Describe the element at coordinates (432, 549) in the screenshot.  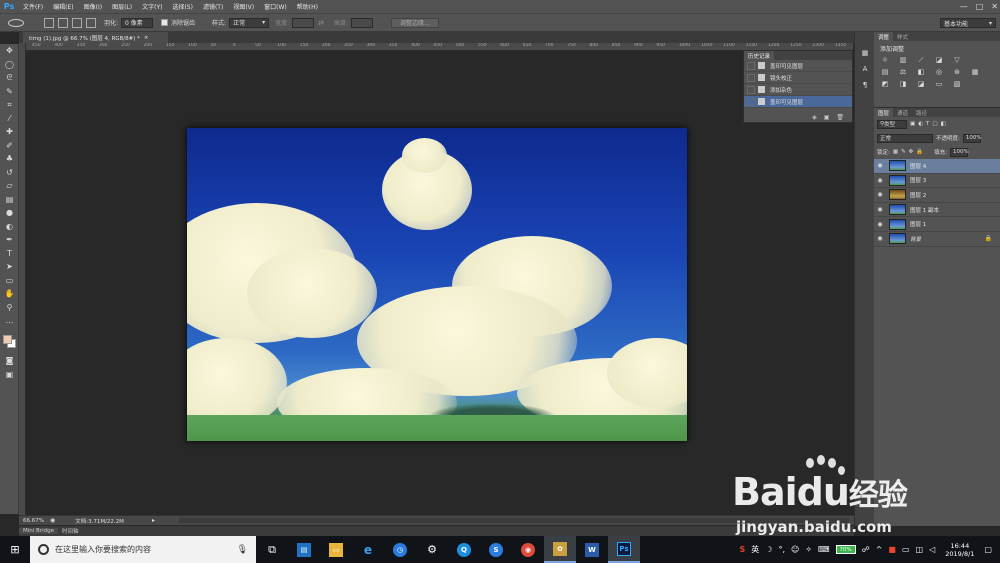
I see `settings-icon: ⚙` at that location.